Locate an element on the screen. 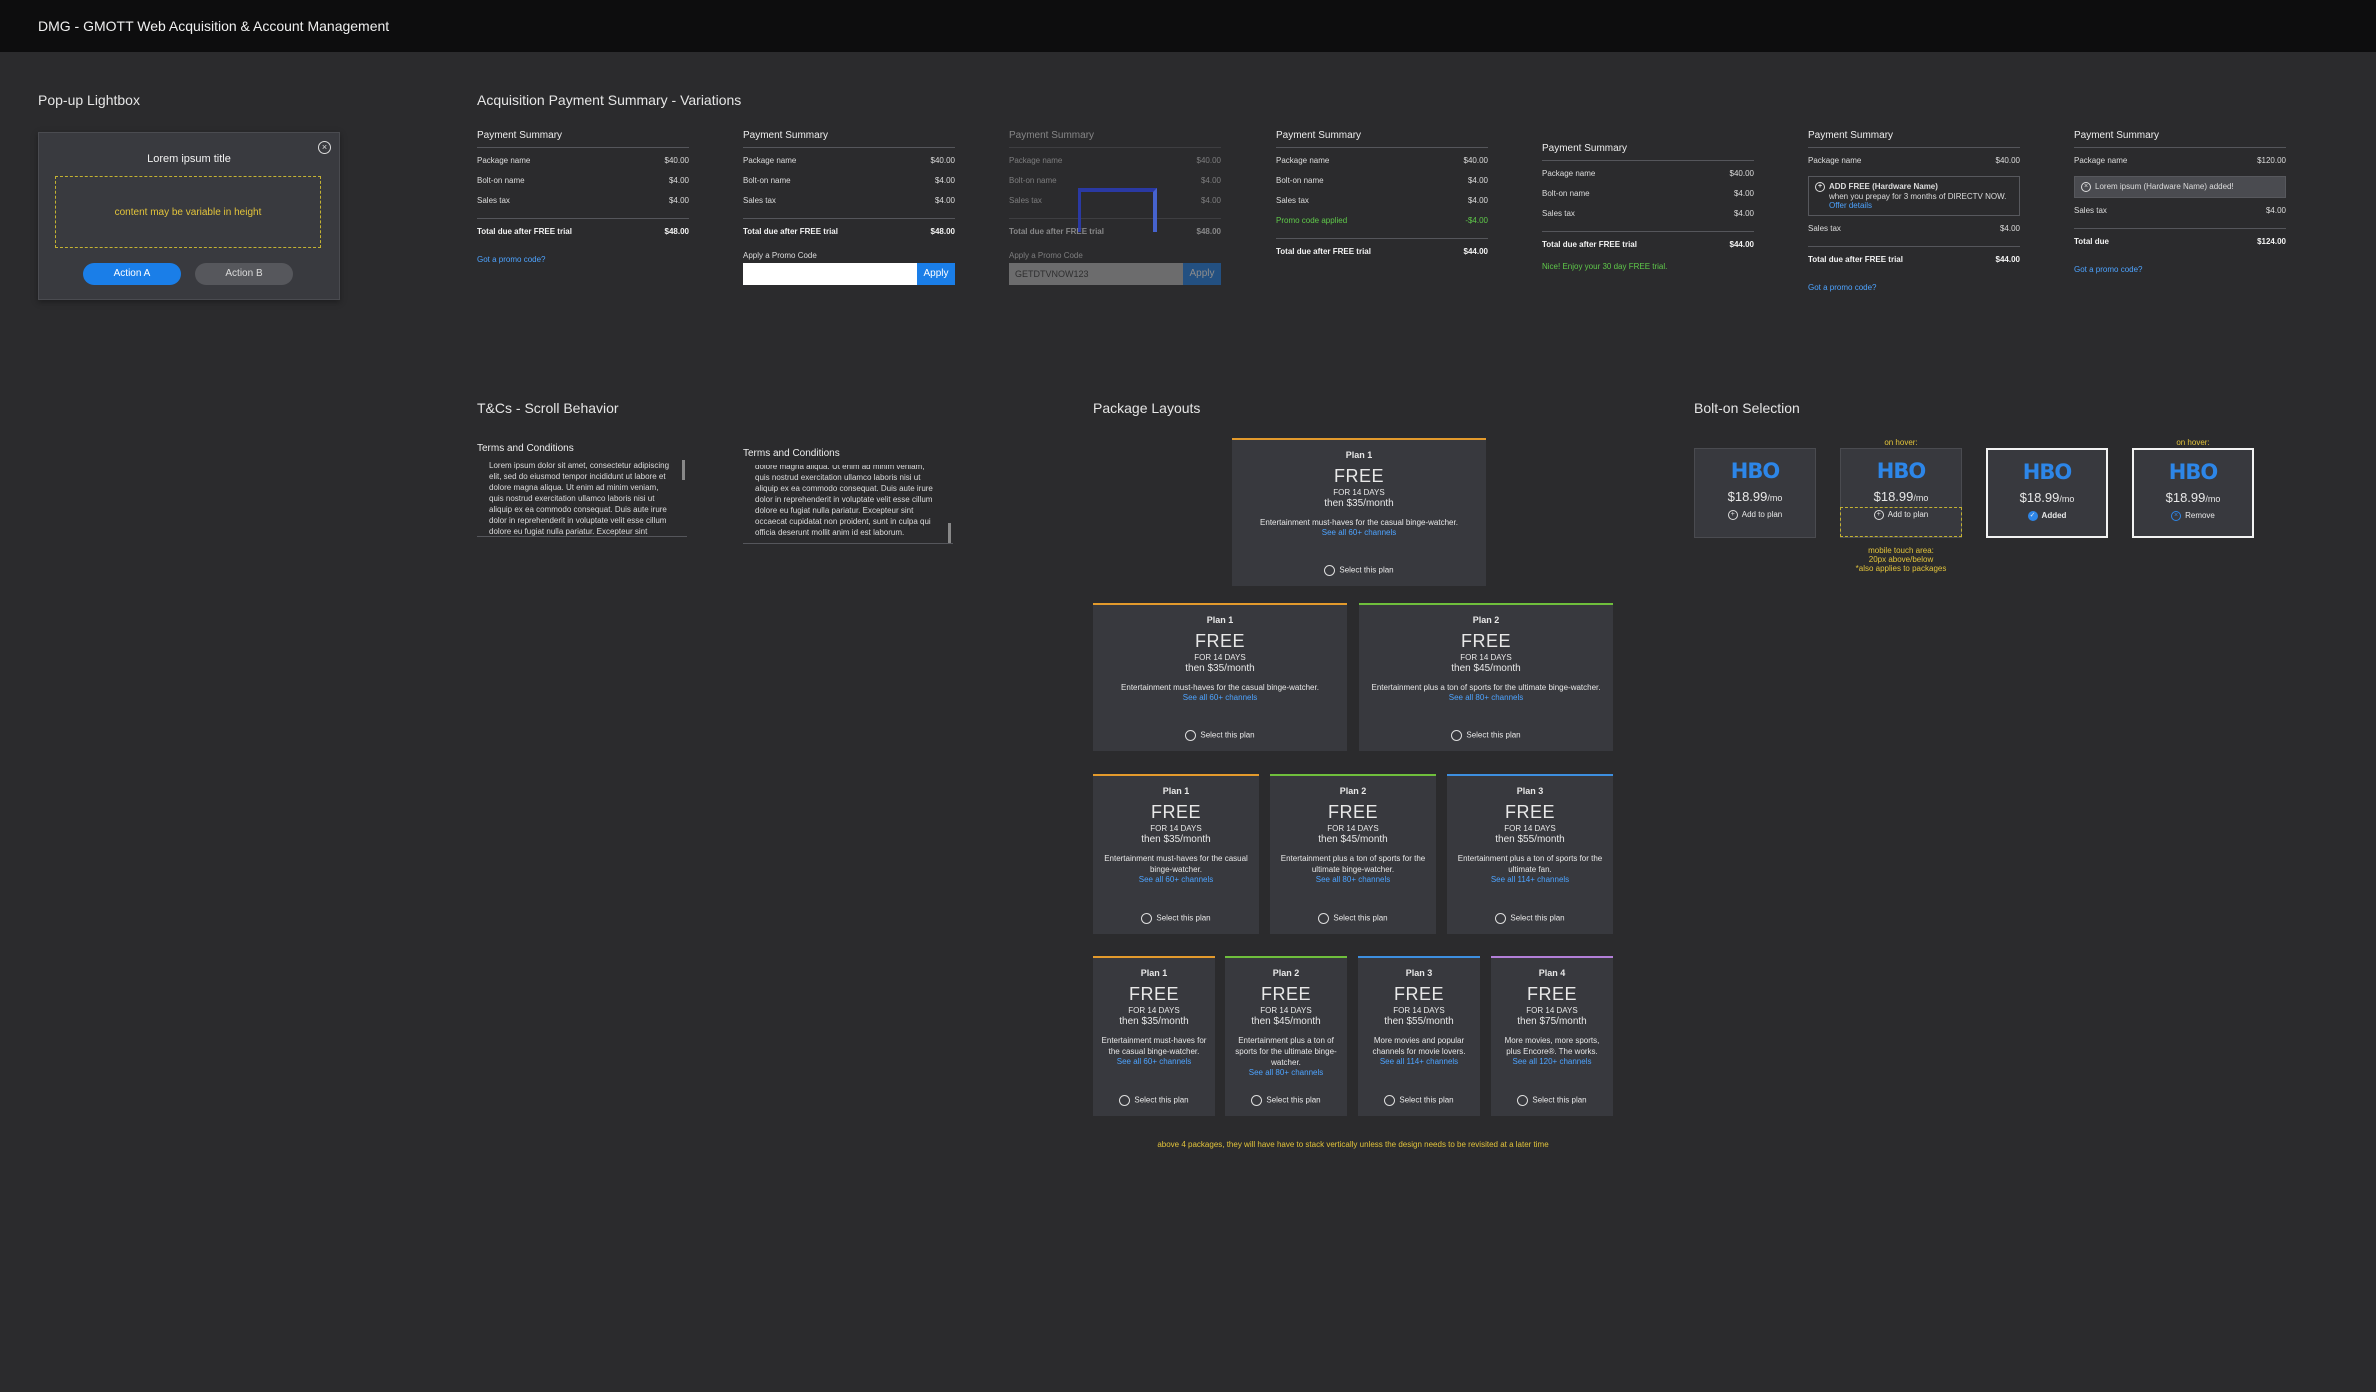  lightbox-title: Lorem ipsum title is located at coordinates (189, 159).